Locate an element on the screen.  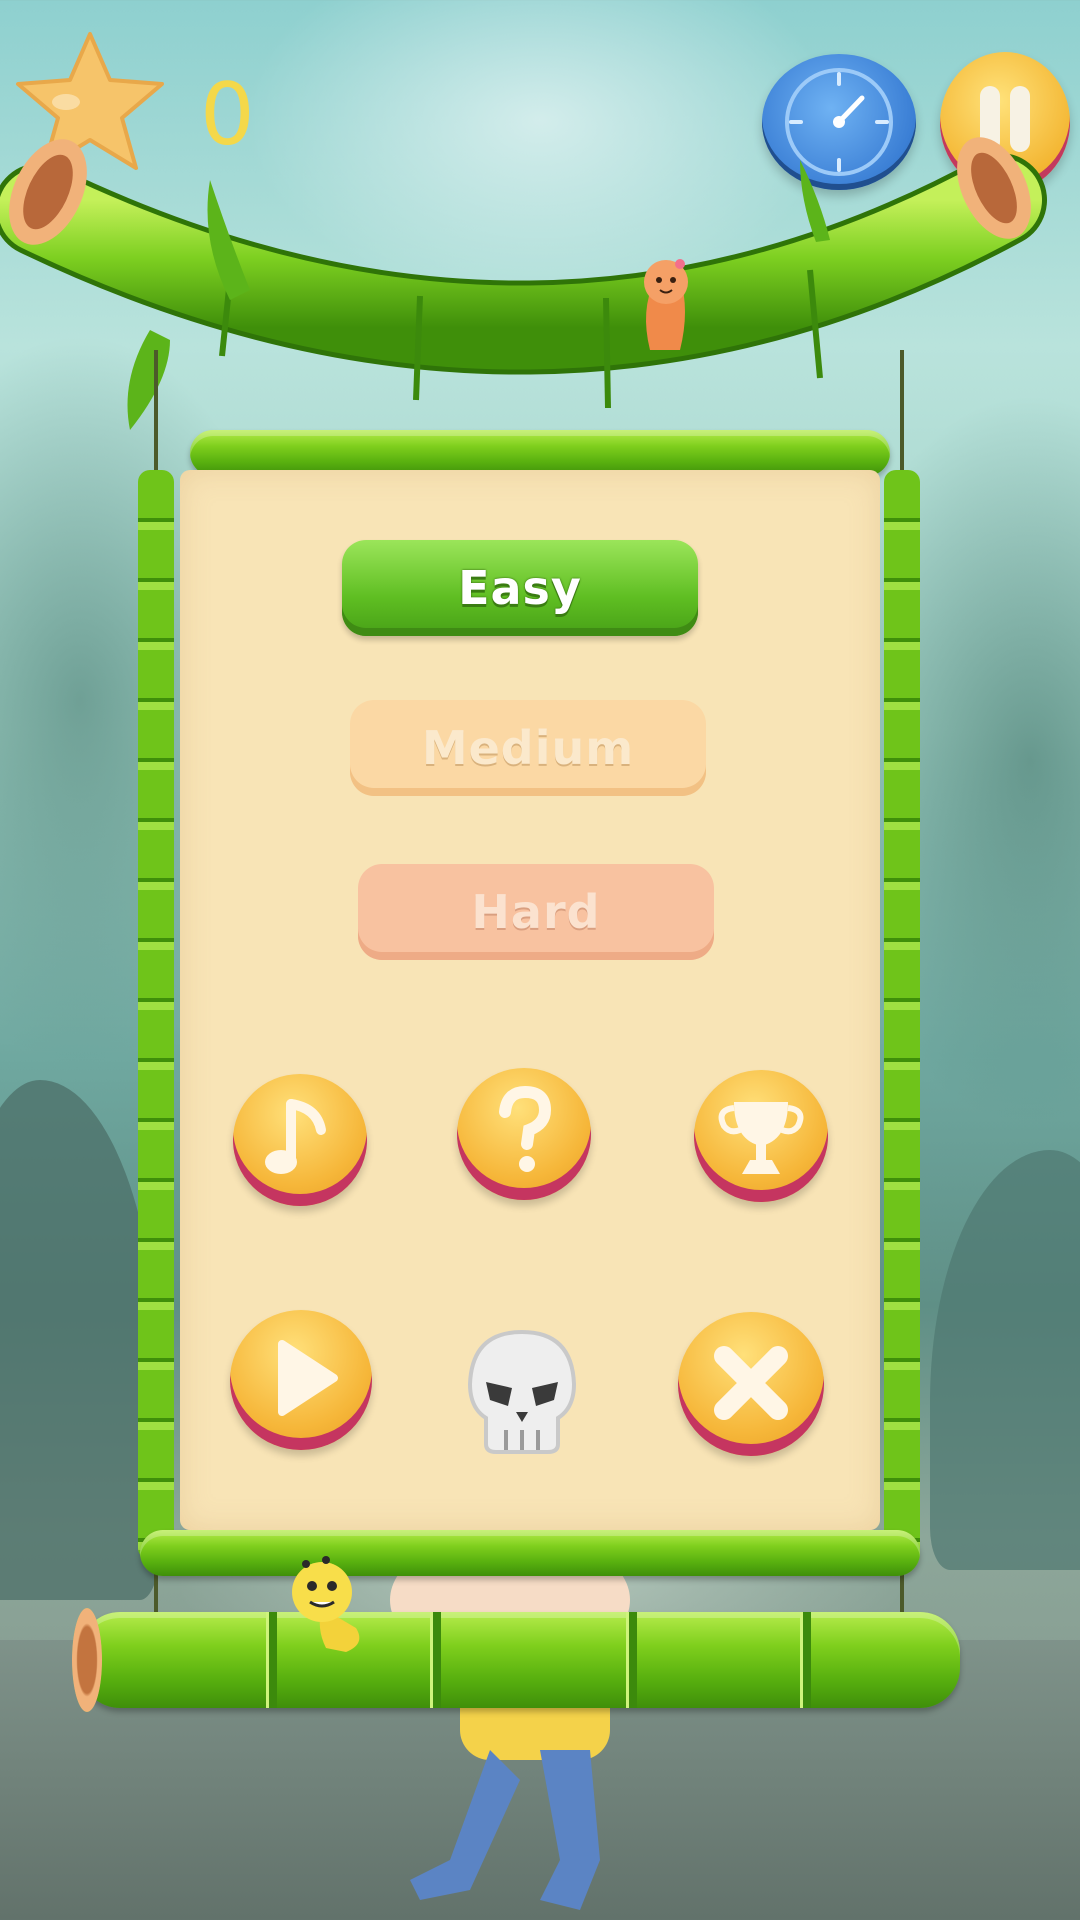
pause-bar-left is located at coordinates (990, 119).